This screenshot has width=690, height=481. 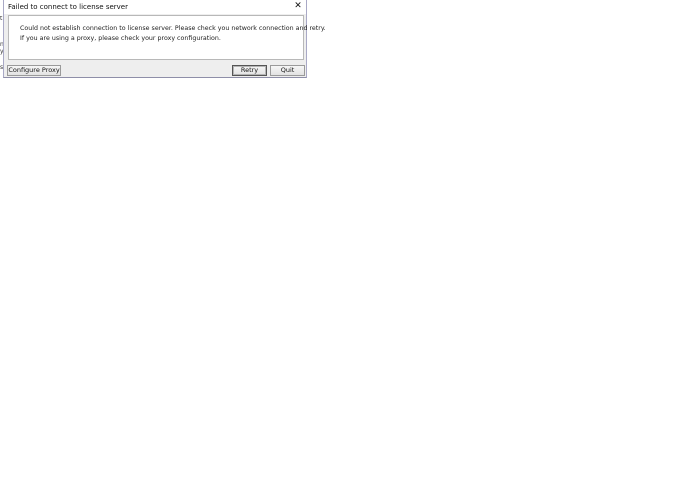 What do you see at coordinates (298, 6) in the screenshot?
I see `close-icon: ✕` at bounding box center [298, 6].